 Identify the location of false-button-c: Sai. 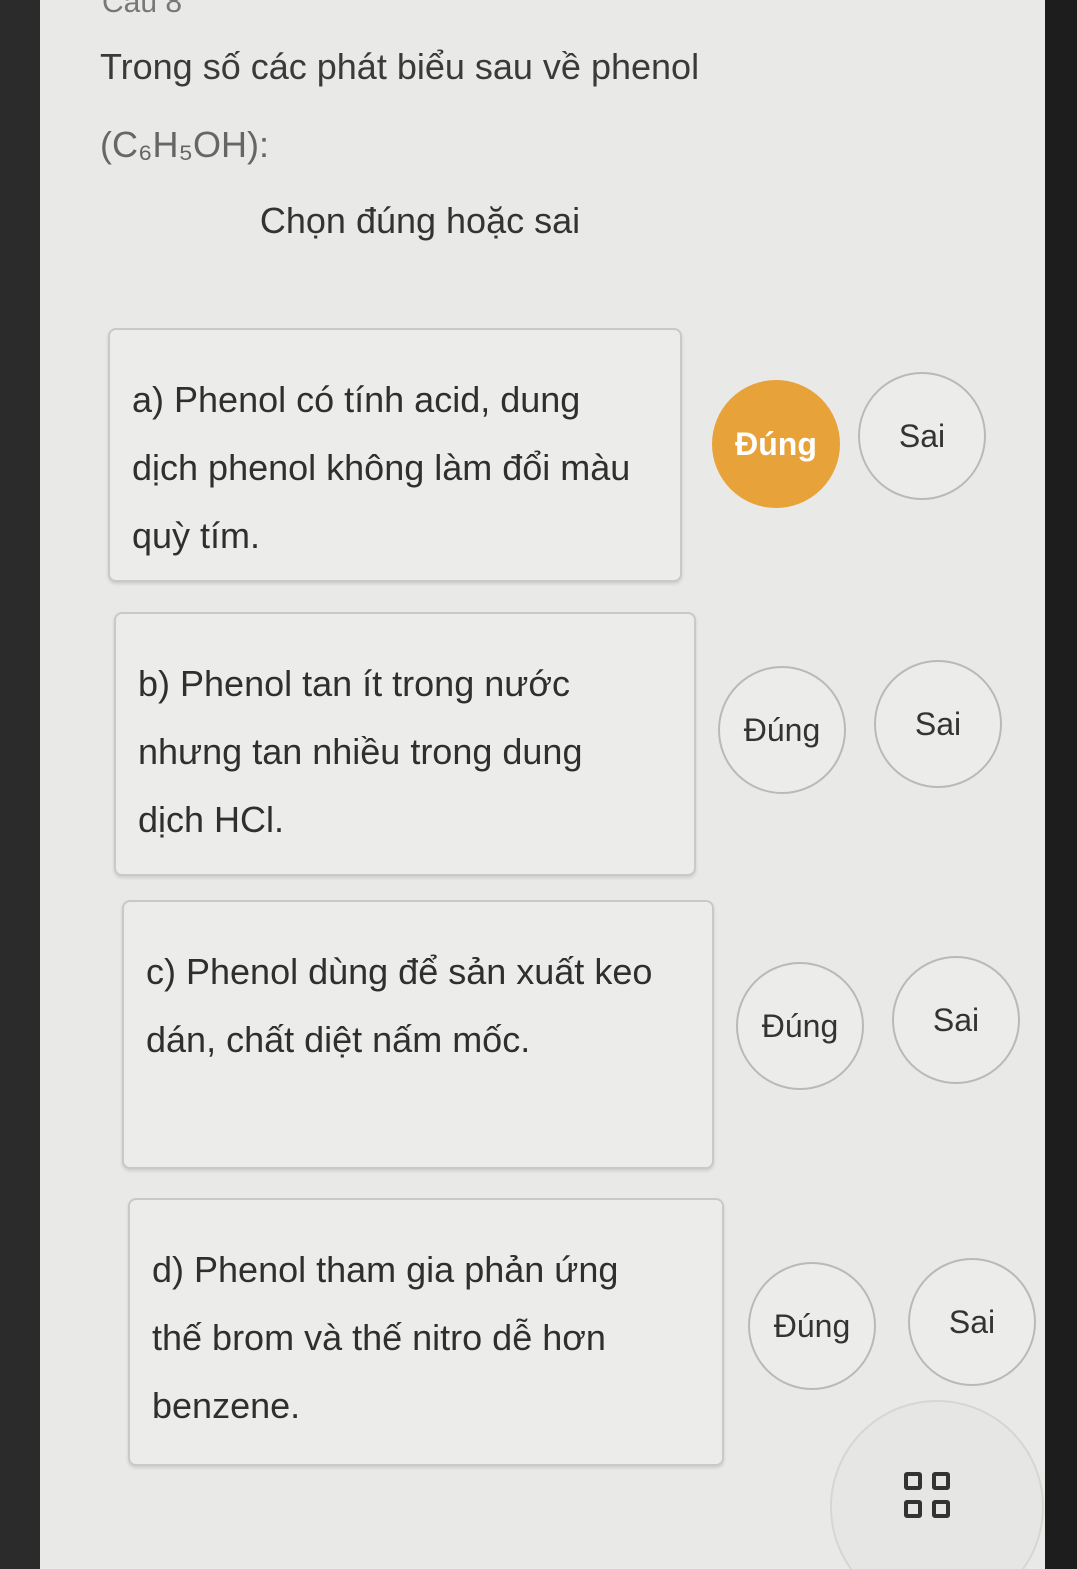
(956, 1020).